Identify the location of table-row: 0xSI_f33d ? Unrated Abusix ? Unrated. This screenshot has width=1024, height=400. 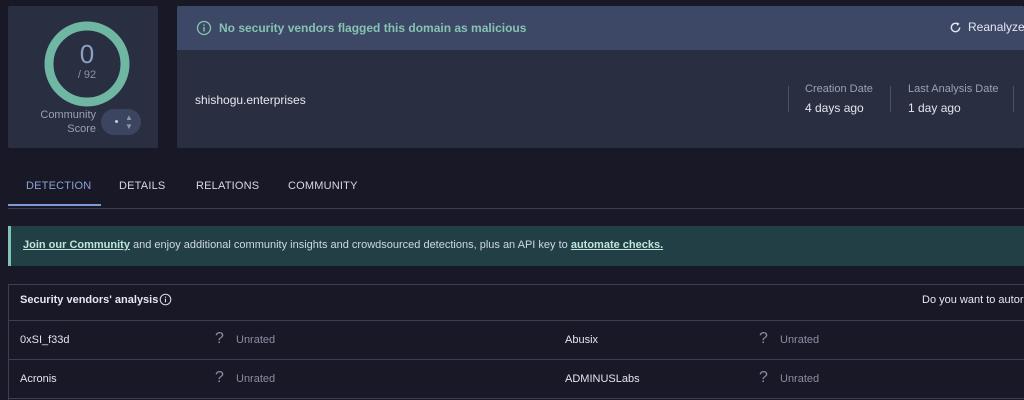
(516, 340).